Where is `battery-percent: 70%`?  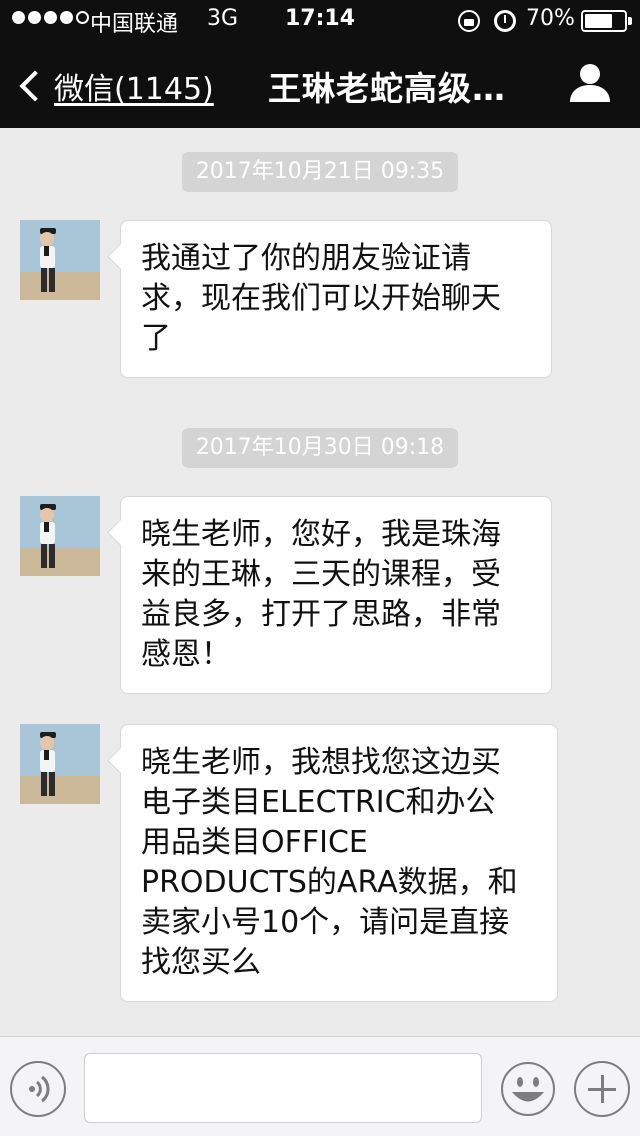 battery-percent: 70% is located at coordinates (550, 18).